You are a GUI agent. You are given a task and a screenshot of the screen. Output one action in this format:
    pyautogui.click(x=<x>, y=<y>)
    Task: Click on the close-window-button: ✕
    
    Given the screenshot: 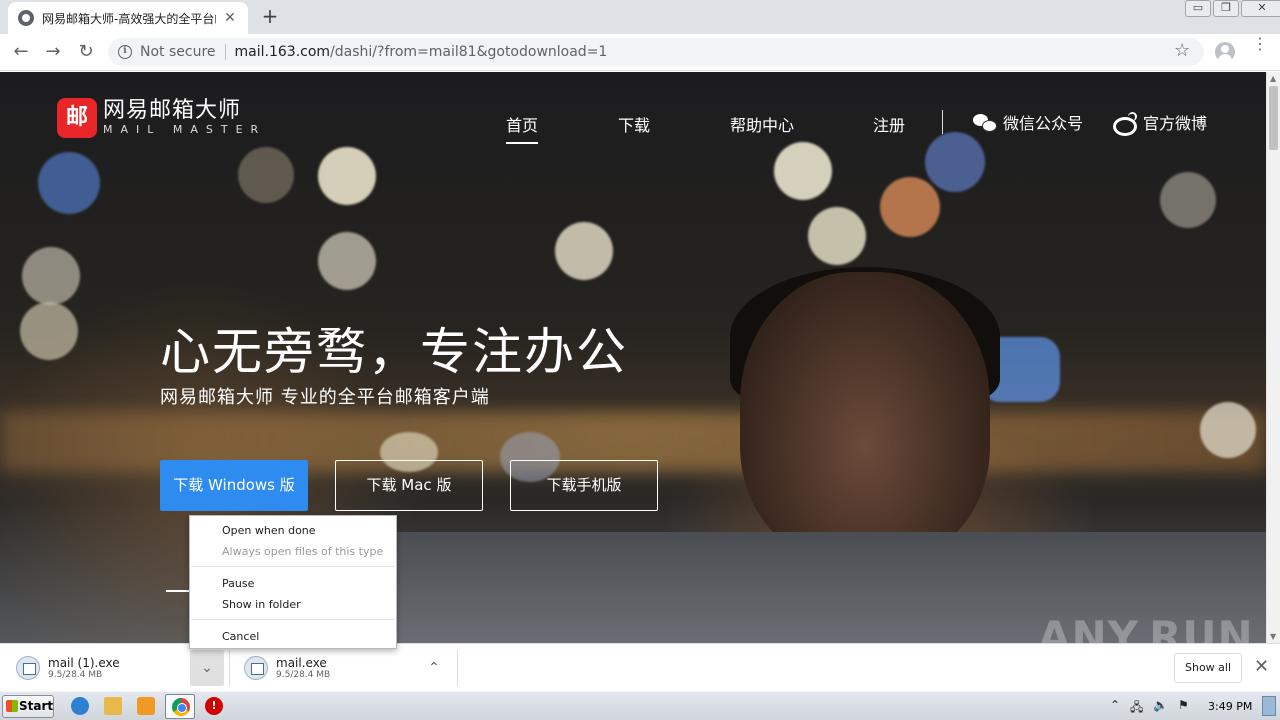 What is the action you would take?
    pyautogui.click(x=1260, y=8)
    